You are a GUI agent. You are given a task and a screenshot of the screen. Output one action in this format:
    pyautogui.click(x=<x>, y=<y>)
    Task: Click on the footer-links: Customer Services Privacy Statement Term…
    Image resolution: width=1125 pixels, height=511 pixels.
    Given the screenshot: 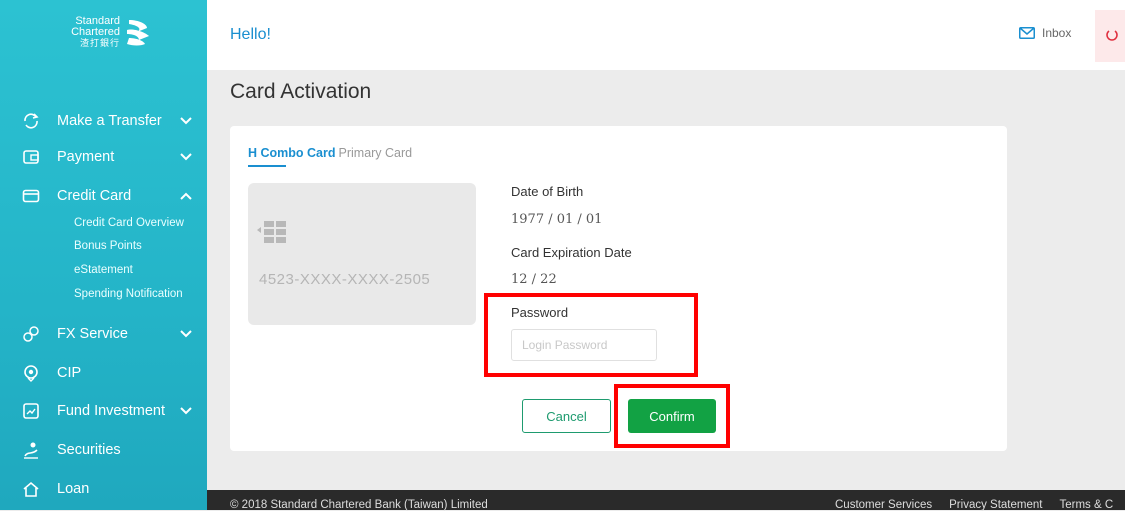 What is the action you would take?
    pyautogui.click(x=974, y=505)
    